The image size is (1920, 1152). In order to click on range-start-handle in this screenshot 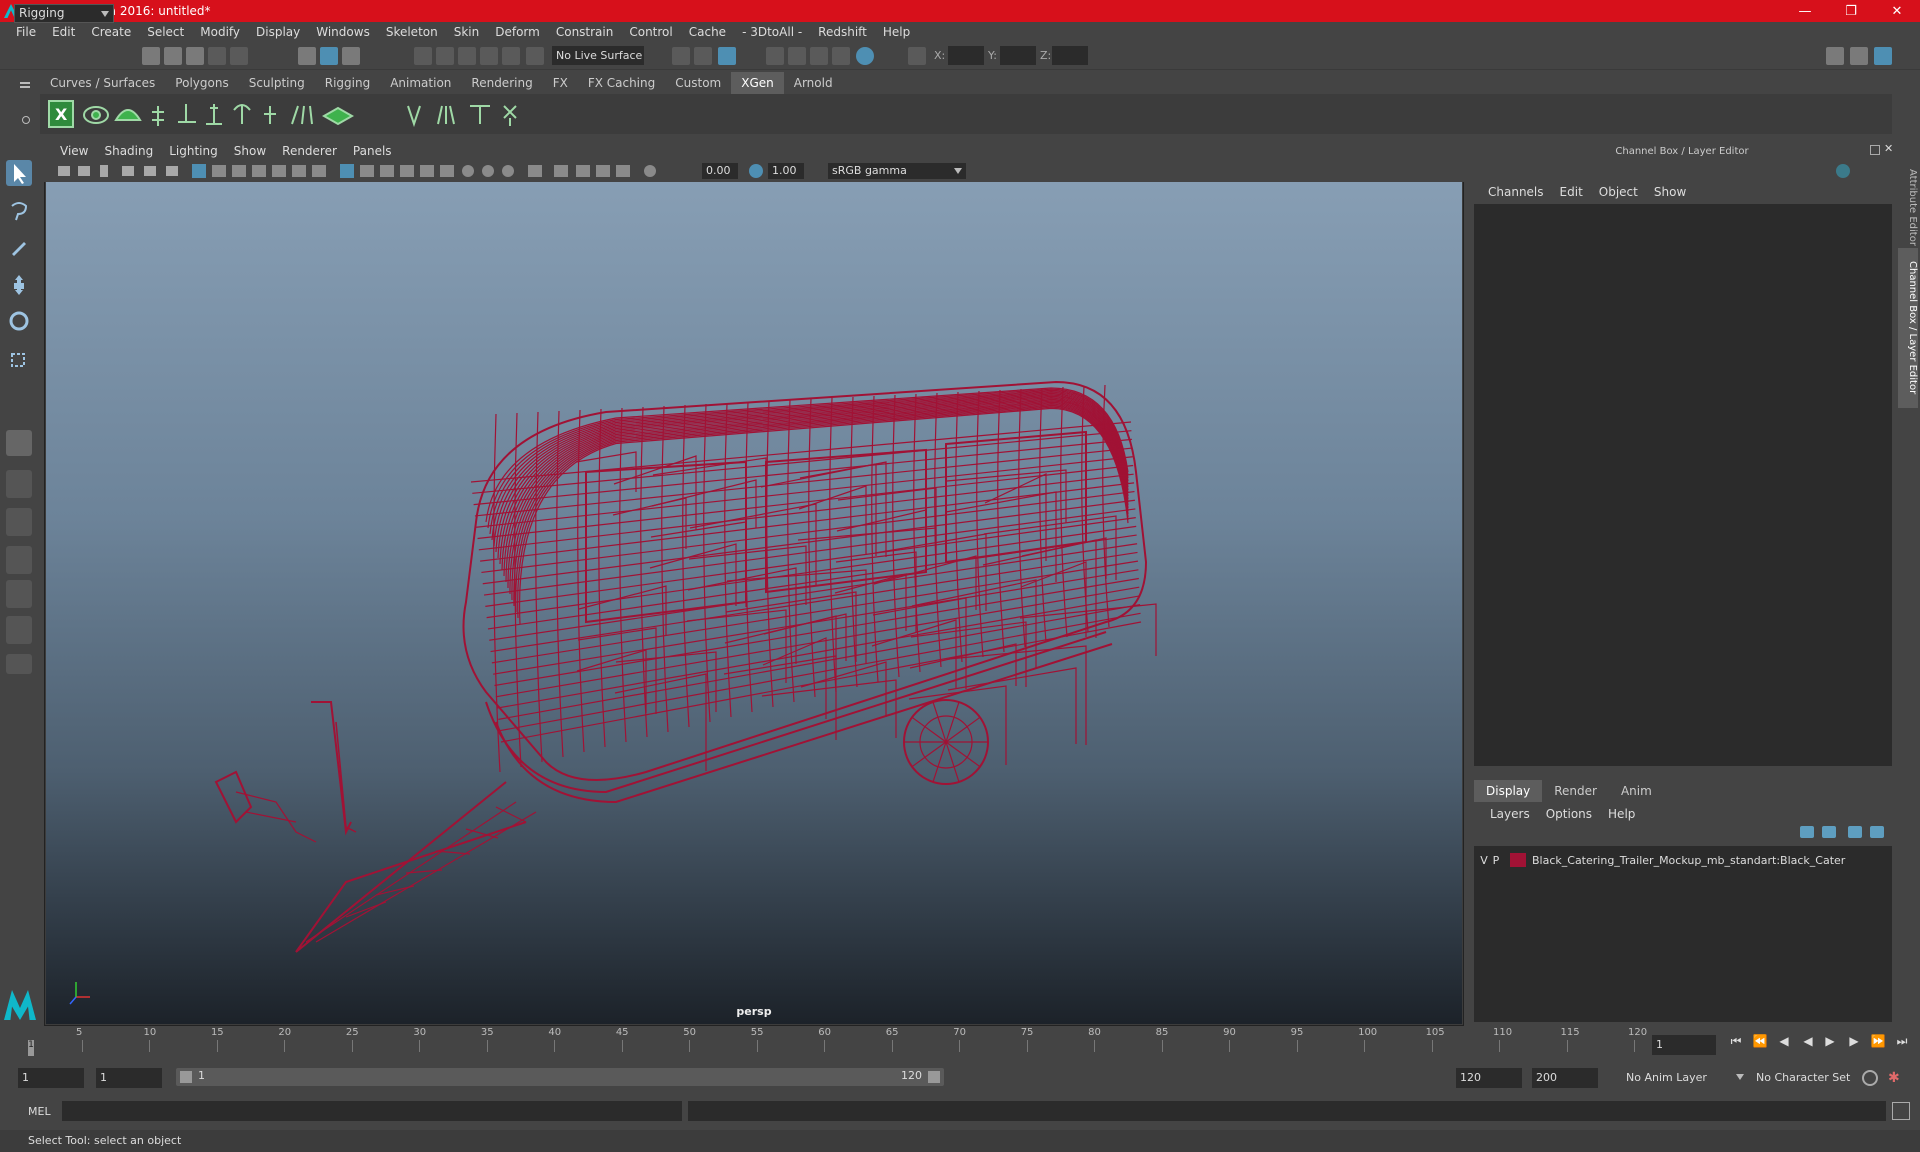, I will do `click(186, 1077)`.